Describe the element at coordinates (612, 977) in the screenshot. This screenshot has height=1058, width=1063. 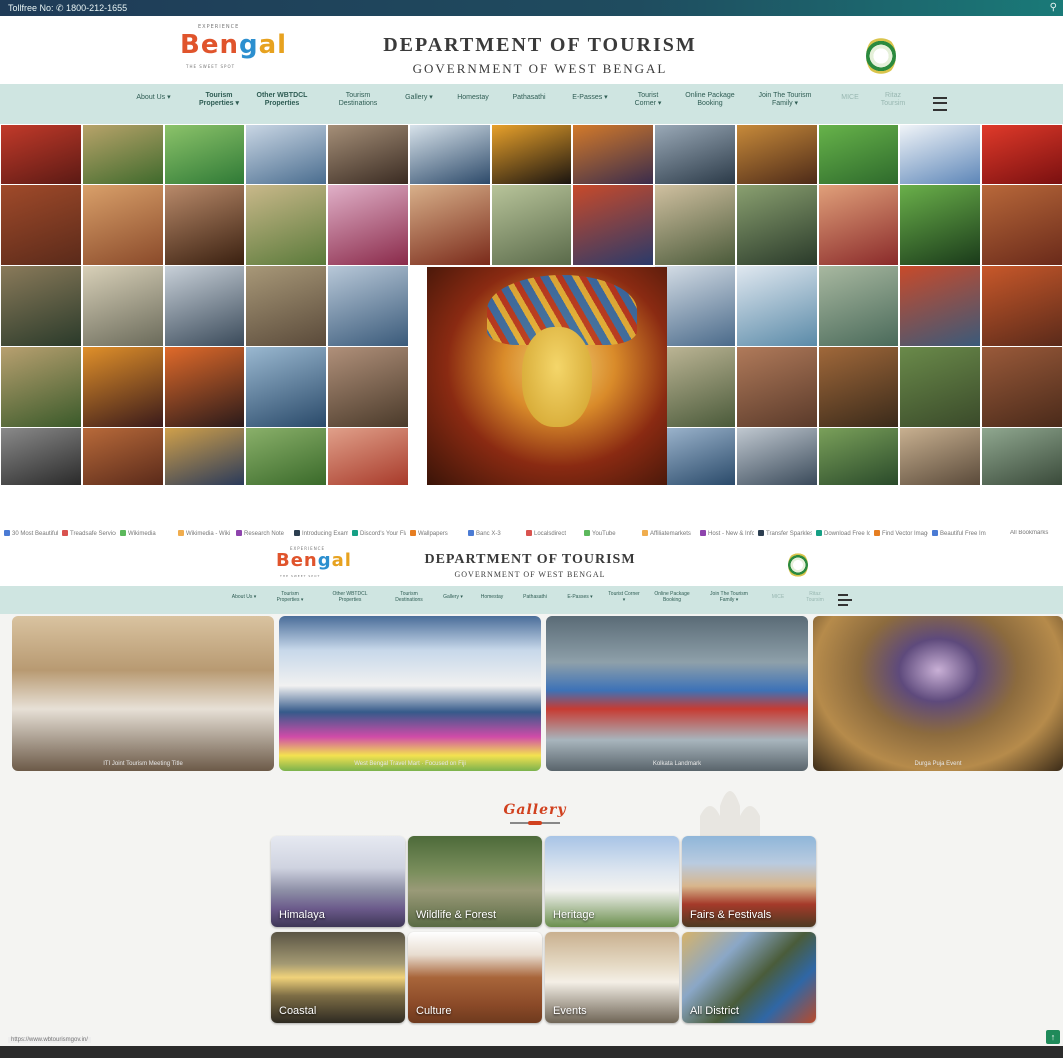
I see `gallery-card-events: Events` at that location.